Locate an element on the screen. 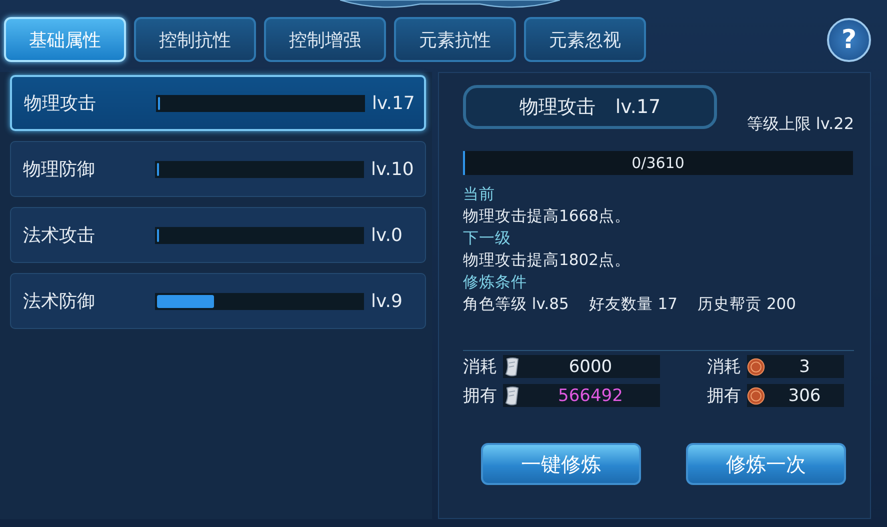  skill-name: 物理防御 is located at coordinates (59, 169).